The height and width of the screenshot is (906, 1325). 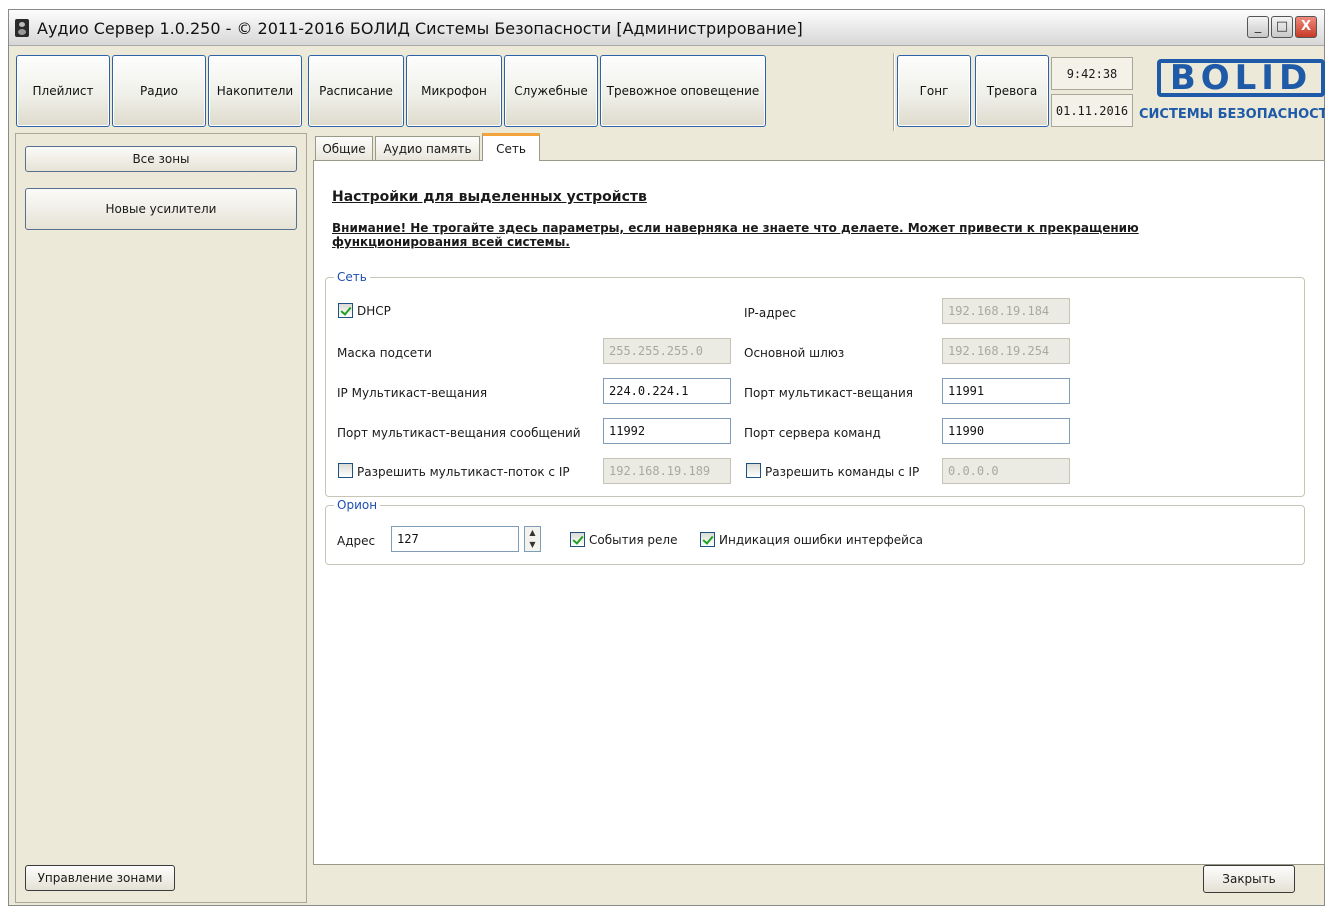 I want to click on logo-wordmark: BOLID, so click(x=1241, y=78).